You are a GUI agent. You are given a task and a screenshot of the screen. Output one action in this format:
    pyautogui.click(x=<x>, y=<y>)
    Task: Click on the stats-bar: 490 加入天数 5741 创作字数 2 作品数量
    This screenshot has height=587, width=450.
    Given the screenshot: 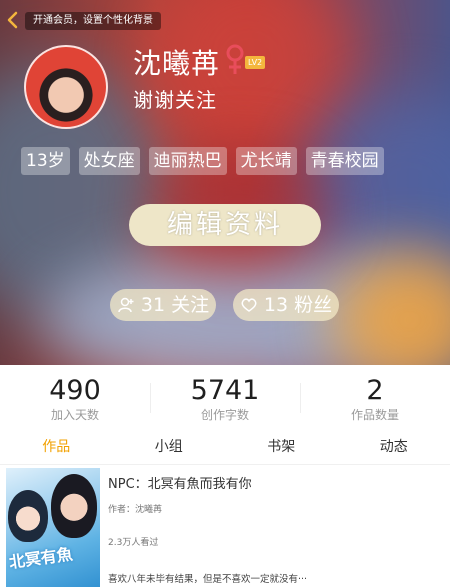 What is the action you would take?
    pyautogui.click(x=225, y=397)
    